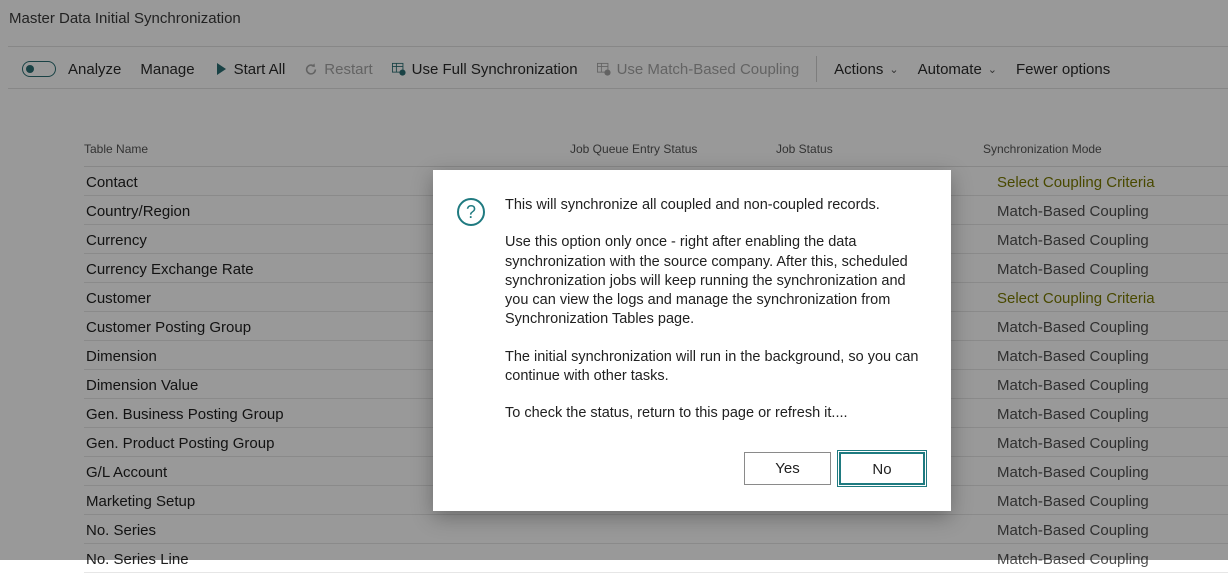 This screenshot has width=1228, height=573. Describe the element at coordinates (787, 468) in the screenshot. I see `yes-button: Yes` at that location.